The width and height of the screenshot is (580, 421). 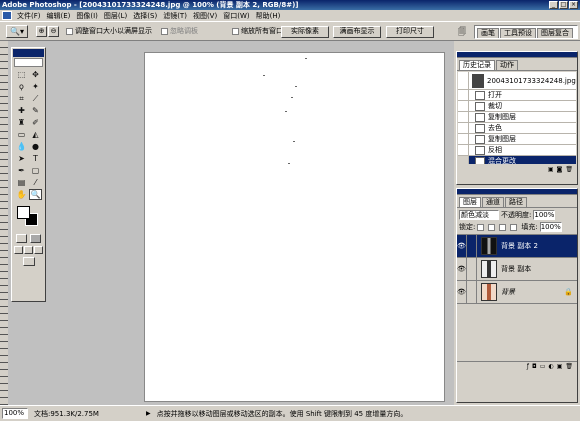 What do you see at coordinates (18, 250) in the screenshot?
I see `screen-mode-standard-icon` at bounding box center [18, 250].